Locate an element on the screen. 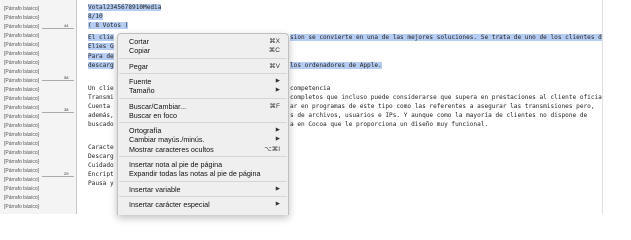 The image size is (631, 240). document-line: 8/10 is located at coordinates (95, 16).